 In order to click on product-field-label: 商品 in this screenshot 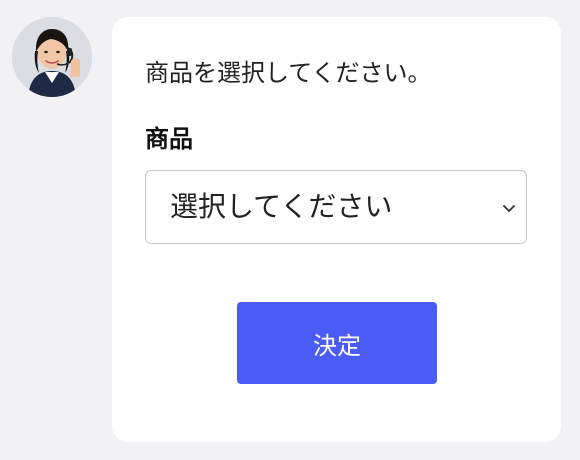, I will do `click(169, 139)`.